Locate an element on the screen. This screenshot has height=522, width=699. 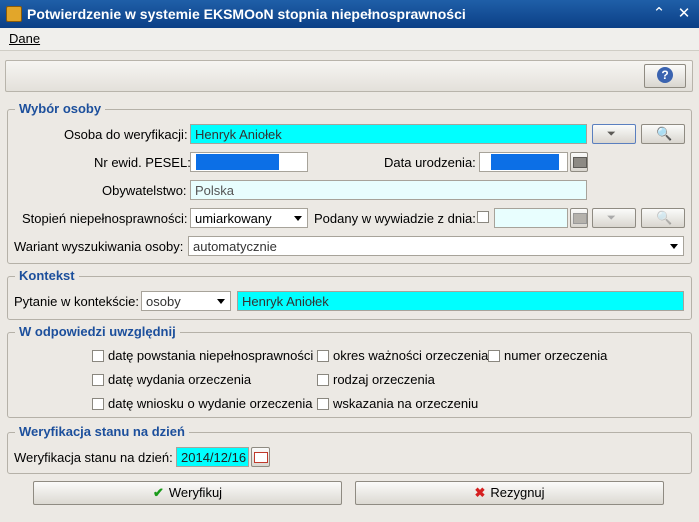
filter-button: ⏷ is located at coordinates (614, 134).